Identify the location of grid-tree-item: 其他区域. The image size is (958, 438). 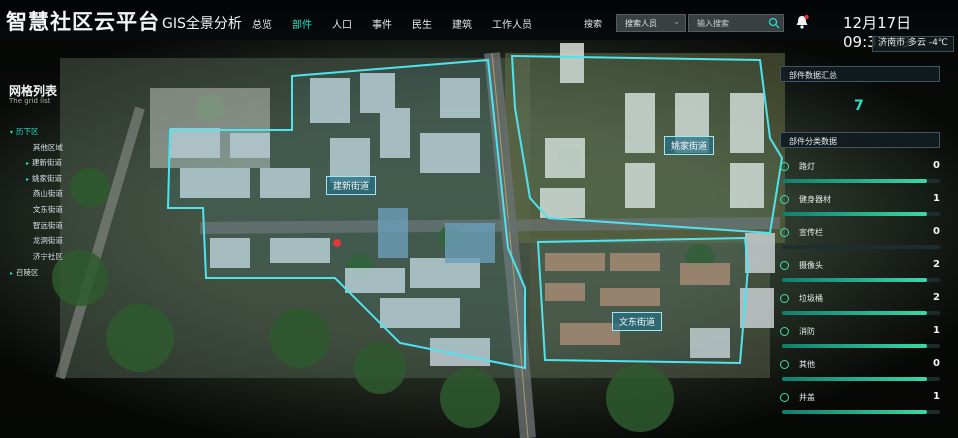
(44, 147).